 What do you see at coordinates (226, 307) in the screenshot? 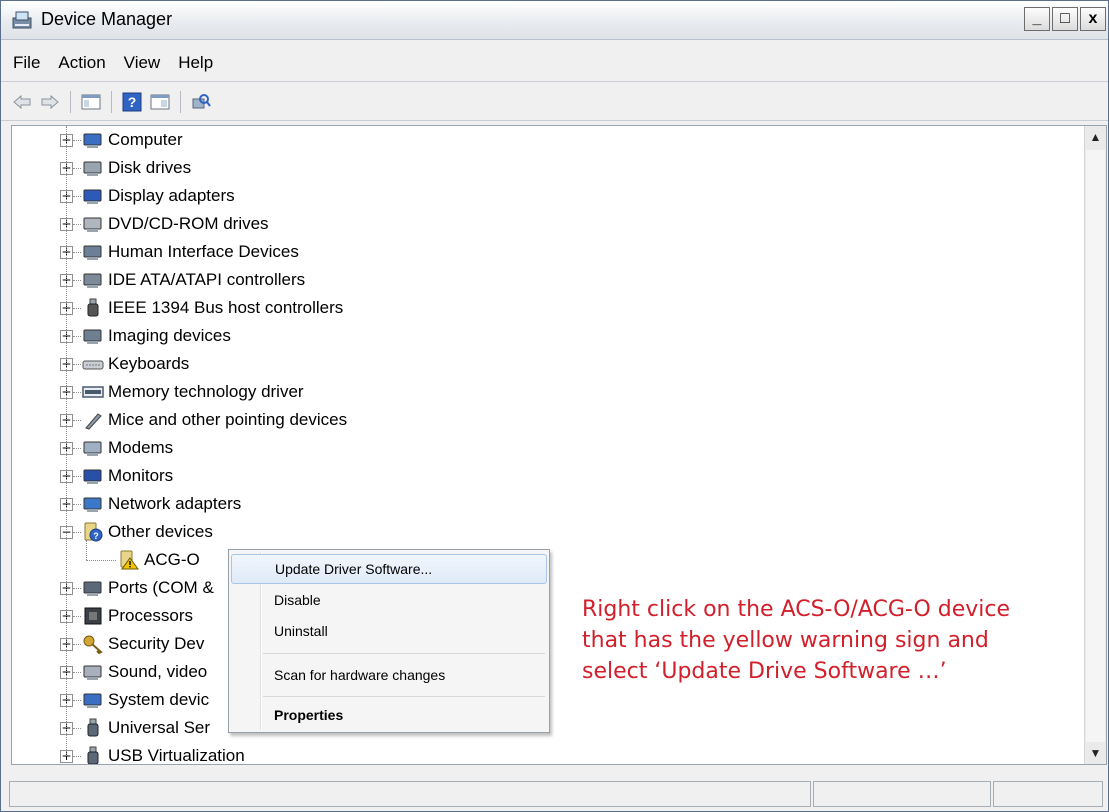
I see `tree-item-label: IEEE 1394 Bus host controllers` at bounding box center [226, 307].